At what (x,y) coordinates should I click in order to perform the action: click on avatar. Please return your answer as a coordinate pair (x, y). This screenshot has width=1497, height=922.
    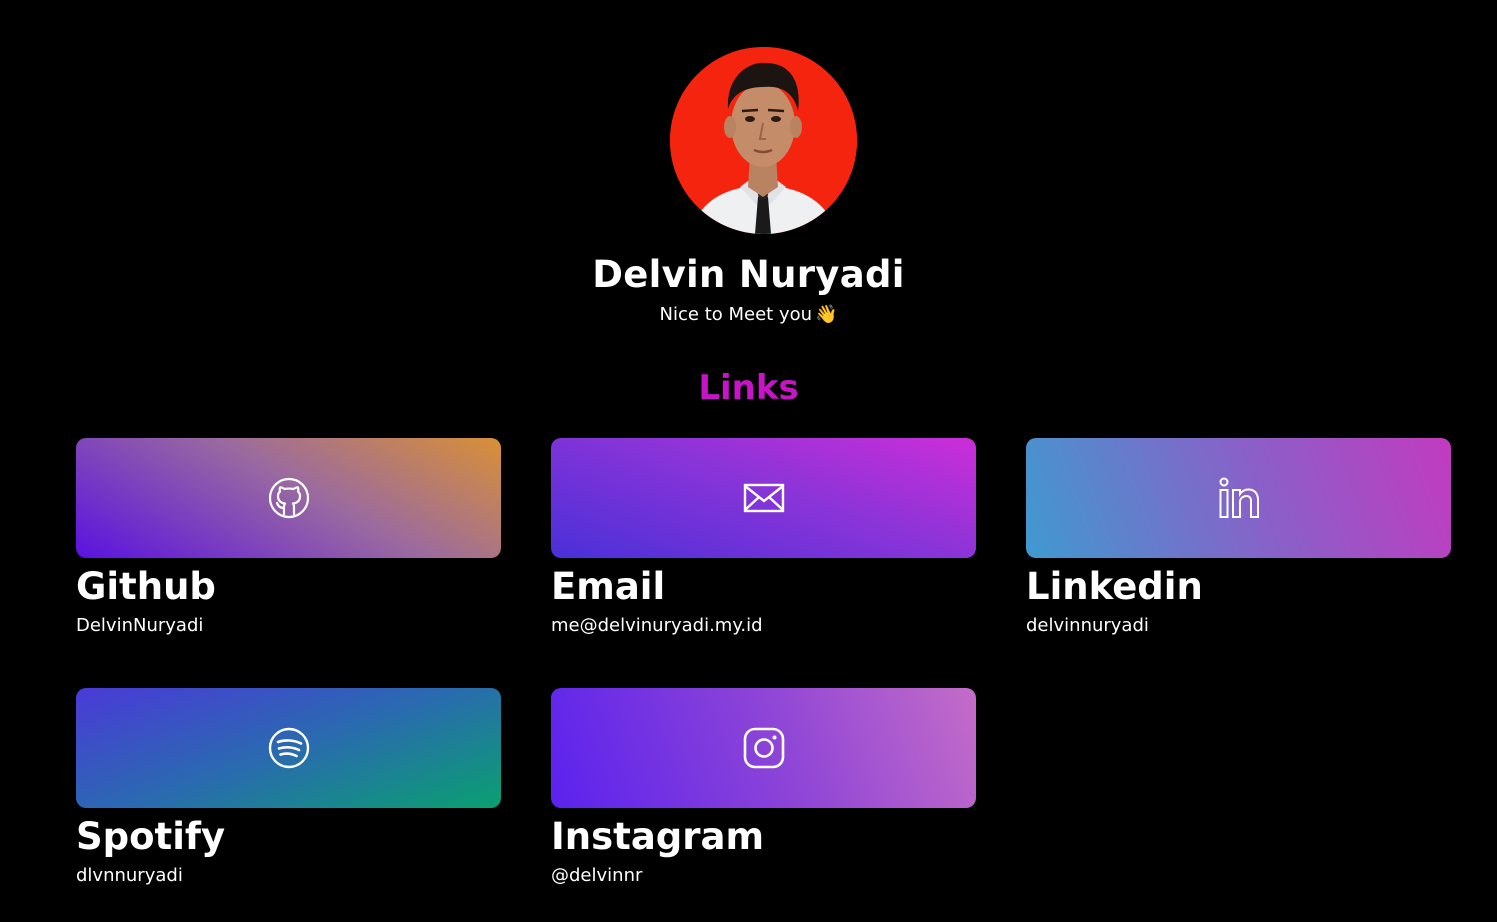
    Looking at the image, I should click on (763, 140).